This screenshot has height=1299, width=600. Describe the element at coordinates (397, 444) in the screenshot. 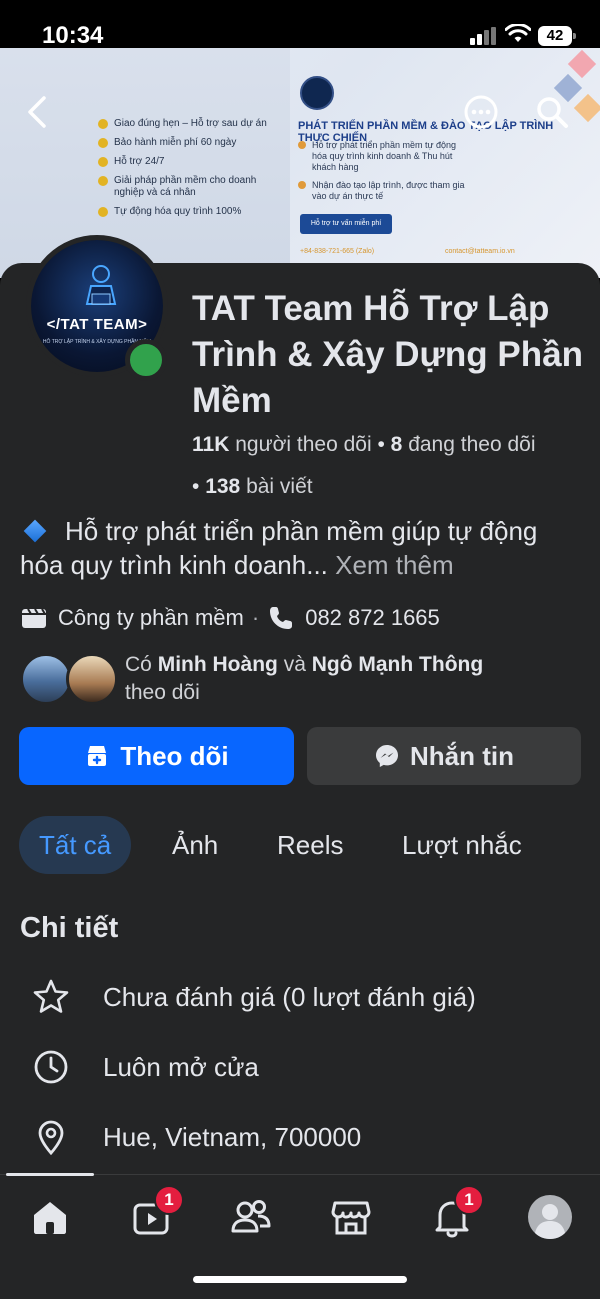

I see `following-count: 8` at that location.